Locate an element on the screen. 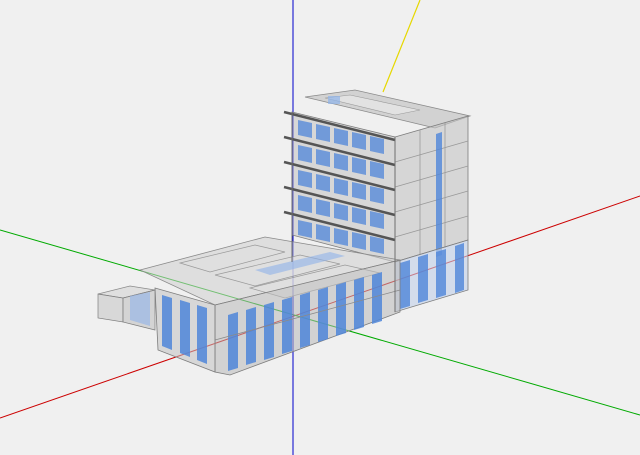 The image size is (640, 455). annex-glass is located at coordinates (140, 309).